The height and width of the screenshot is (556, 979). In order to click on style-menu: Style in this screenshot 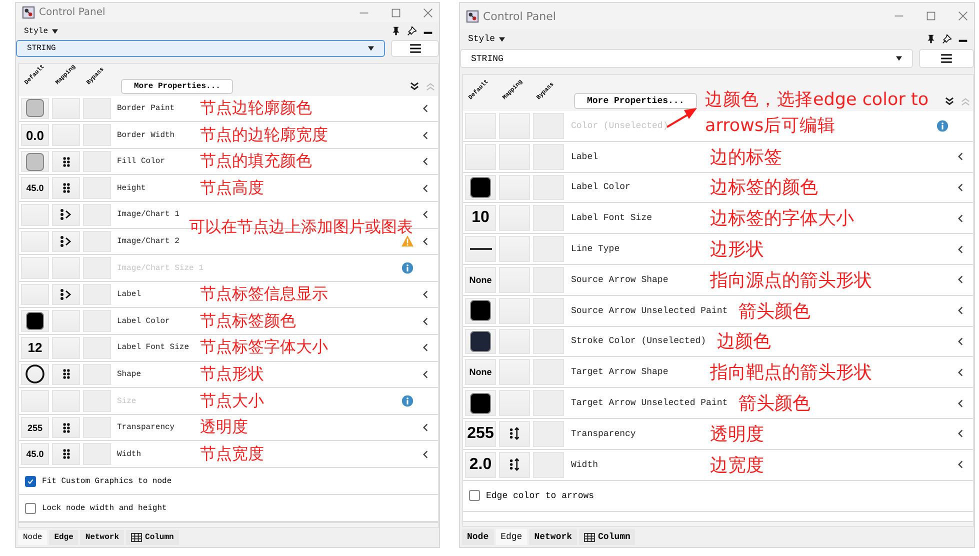, I will do `click(41, 31)`.